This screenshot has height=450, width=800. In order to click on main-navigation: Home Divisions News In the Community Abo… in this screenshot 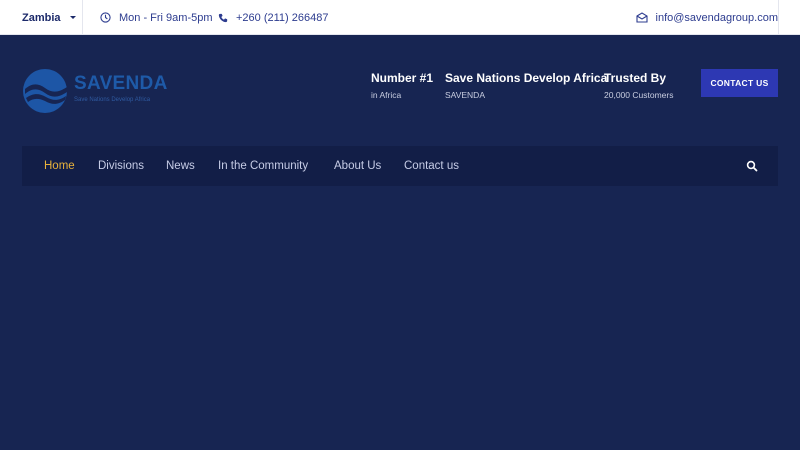, I will do `click(400, 166)`.